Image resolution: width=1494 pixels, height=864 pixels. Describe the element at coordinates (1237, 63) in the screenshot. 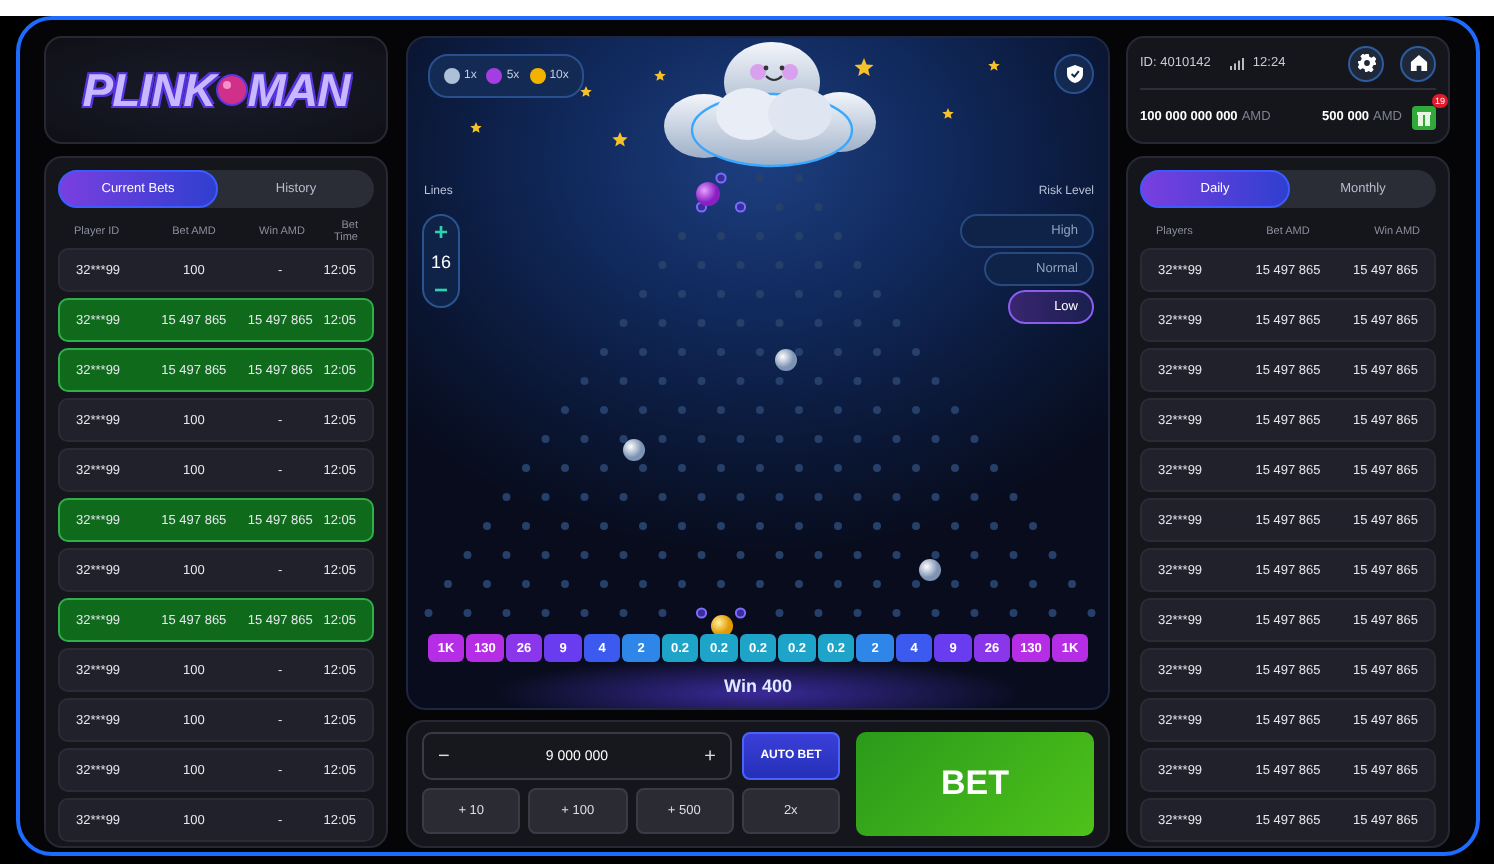

I see `signal-icon` at that location.